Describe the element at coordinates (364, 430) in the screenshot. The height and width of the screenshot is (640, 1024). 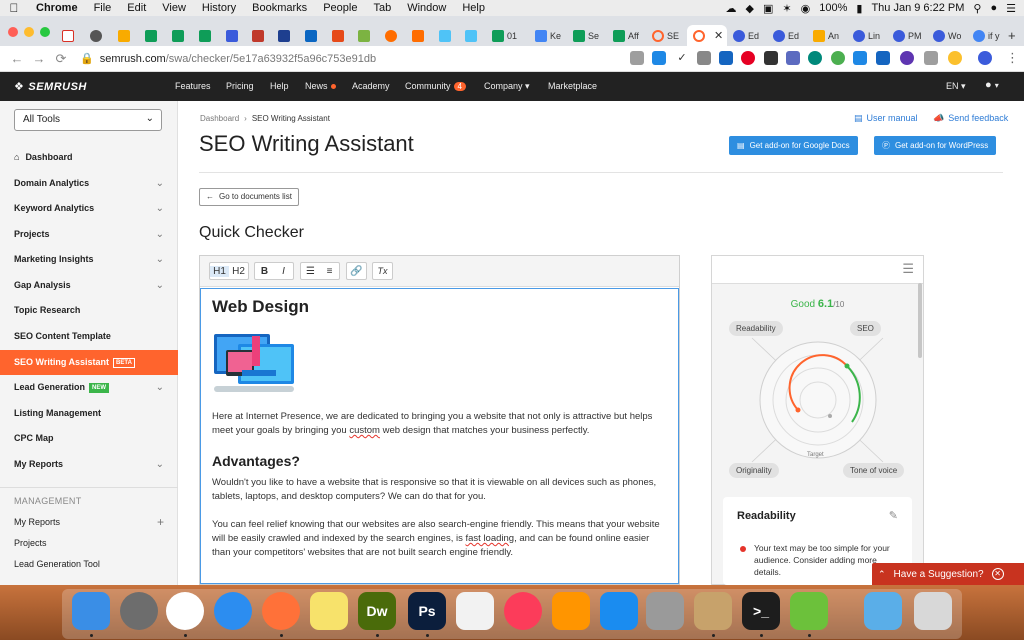
I see `flagged-word: custom` at that location.